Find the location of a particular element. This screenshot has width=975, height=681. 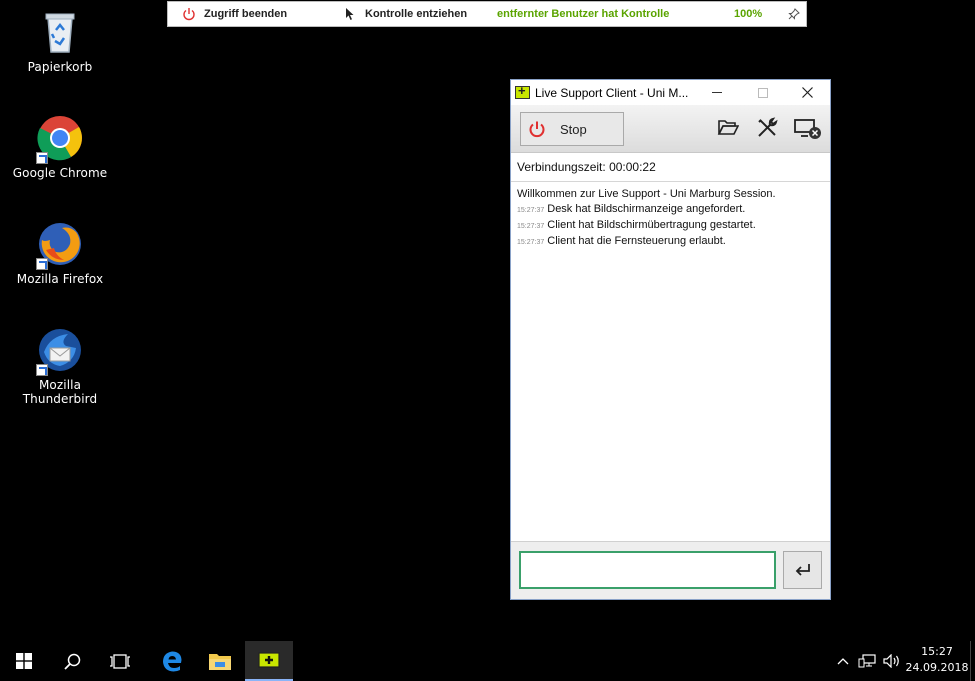

desktop-icon-label: Papierkorb is located at coordinates (60, 67).